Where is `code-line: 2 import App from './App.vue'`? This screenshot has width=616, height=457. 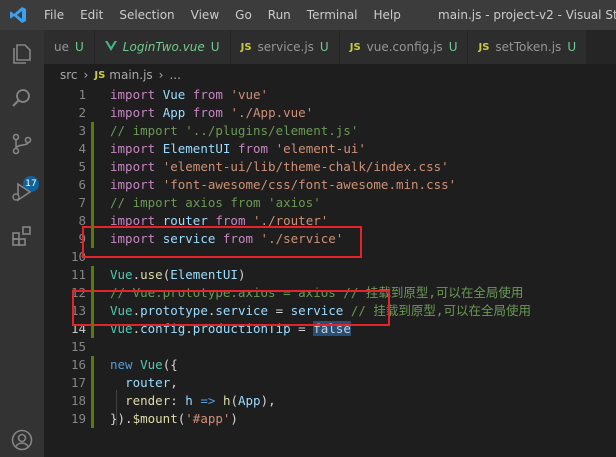 code-line: 2 import App from './App.vue' is located at coordinates (330, 113).